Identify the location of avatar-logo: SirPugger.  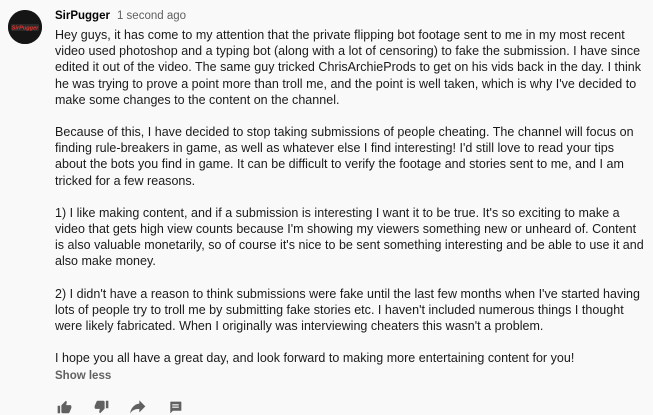
(25, 27).